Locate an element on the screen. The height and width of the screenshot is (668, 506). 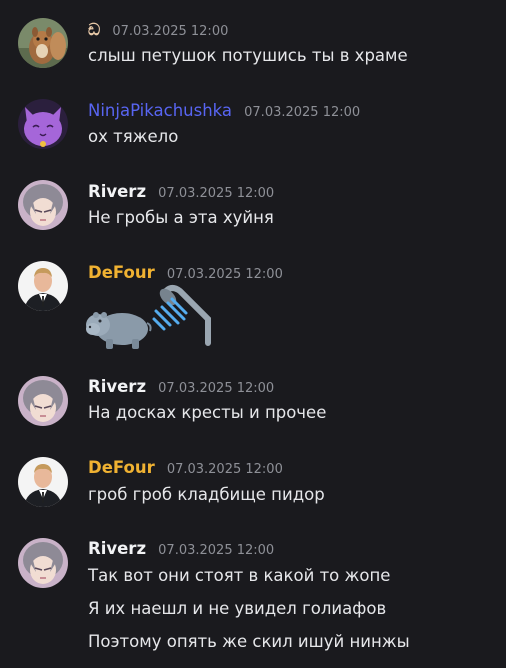
username: ඩ is located at coordinates (94, 29).